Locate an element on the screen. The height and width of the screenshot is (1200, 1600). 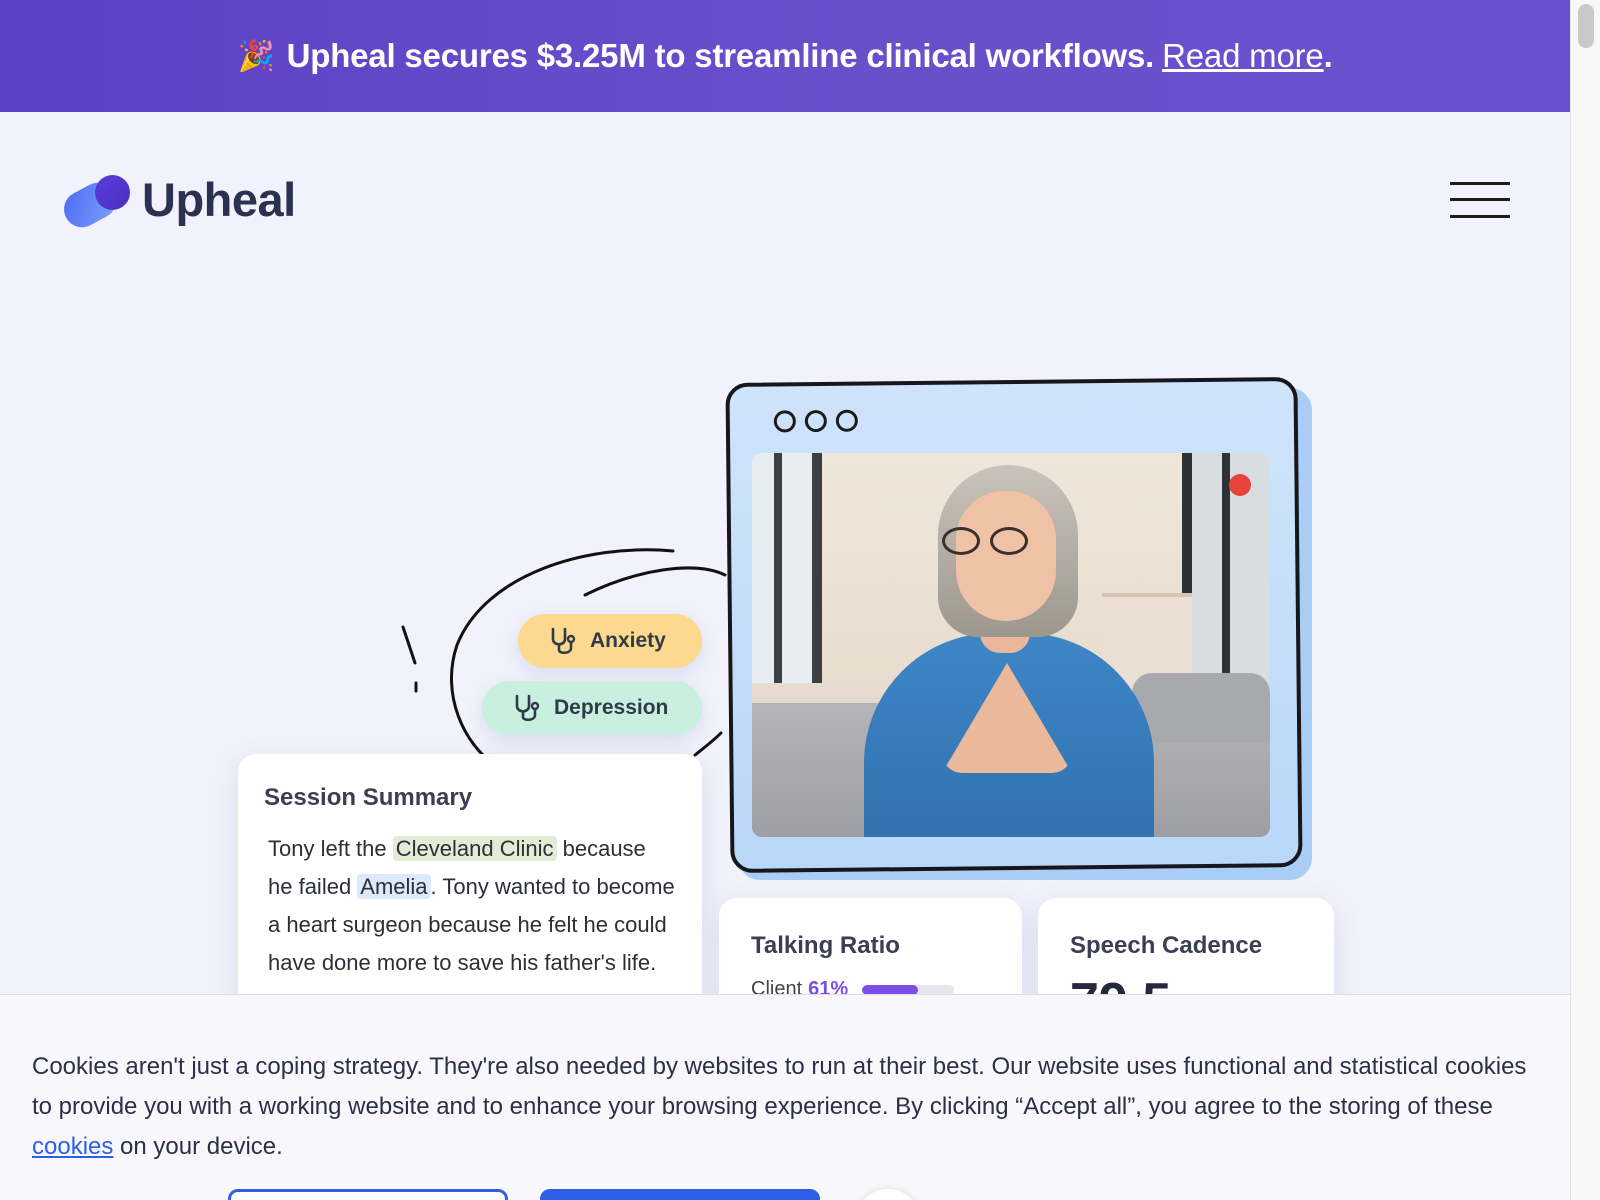
logo-text: Upheal is located at coordinates (219, 199).